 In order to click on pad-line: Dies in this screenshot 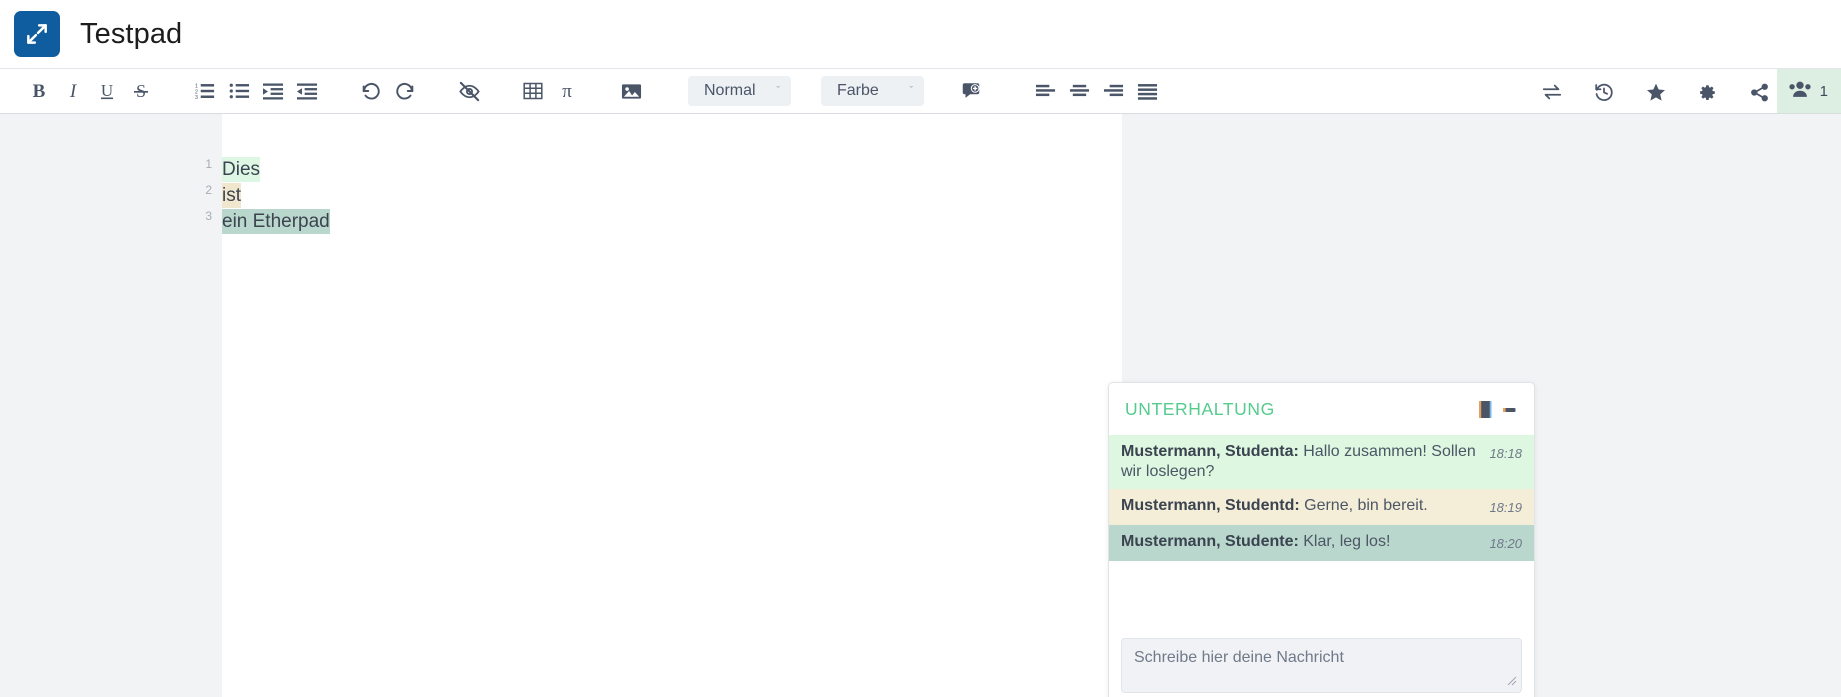, I will do `click(672, 170)`.